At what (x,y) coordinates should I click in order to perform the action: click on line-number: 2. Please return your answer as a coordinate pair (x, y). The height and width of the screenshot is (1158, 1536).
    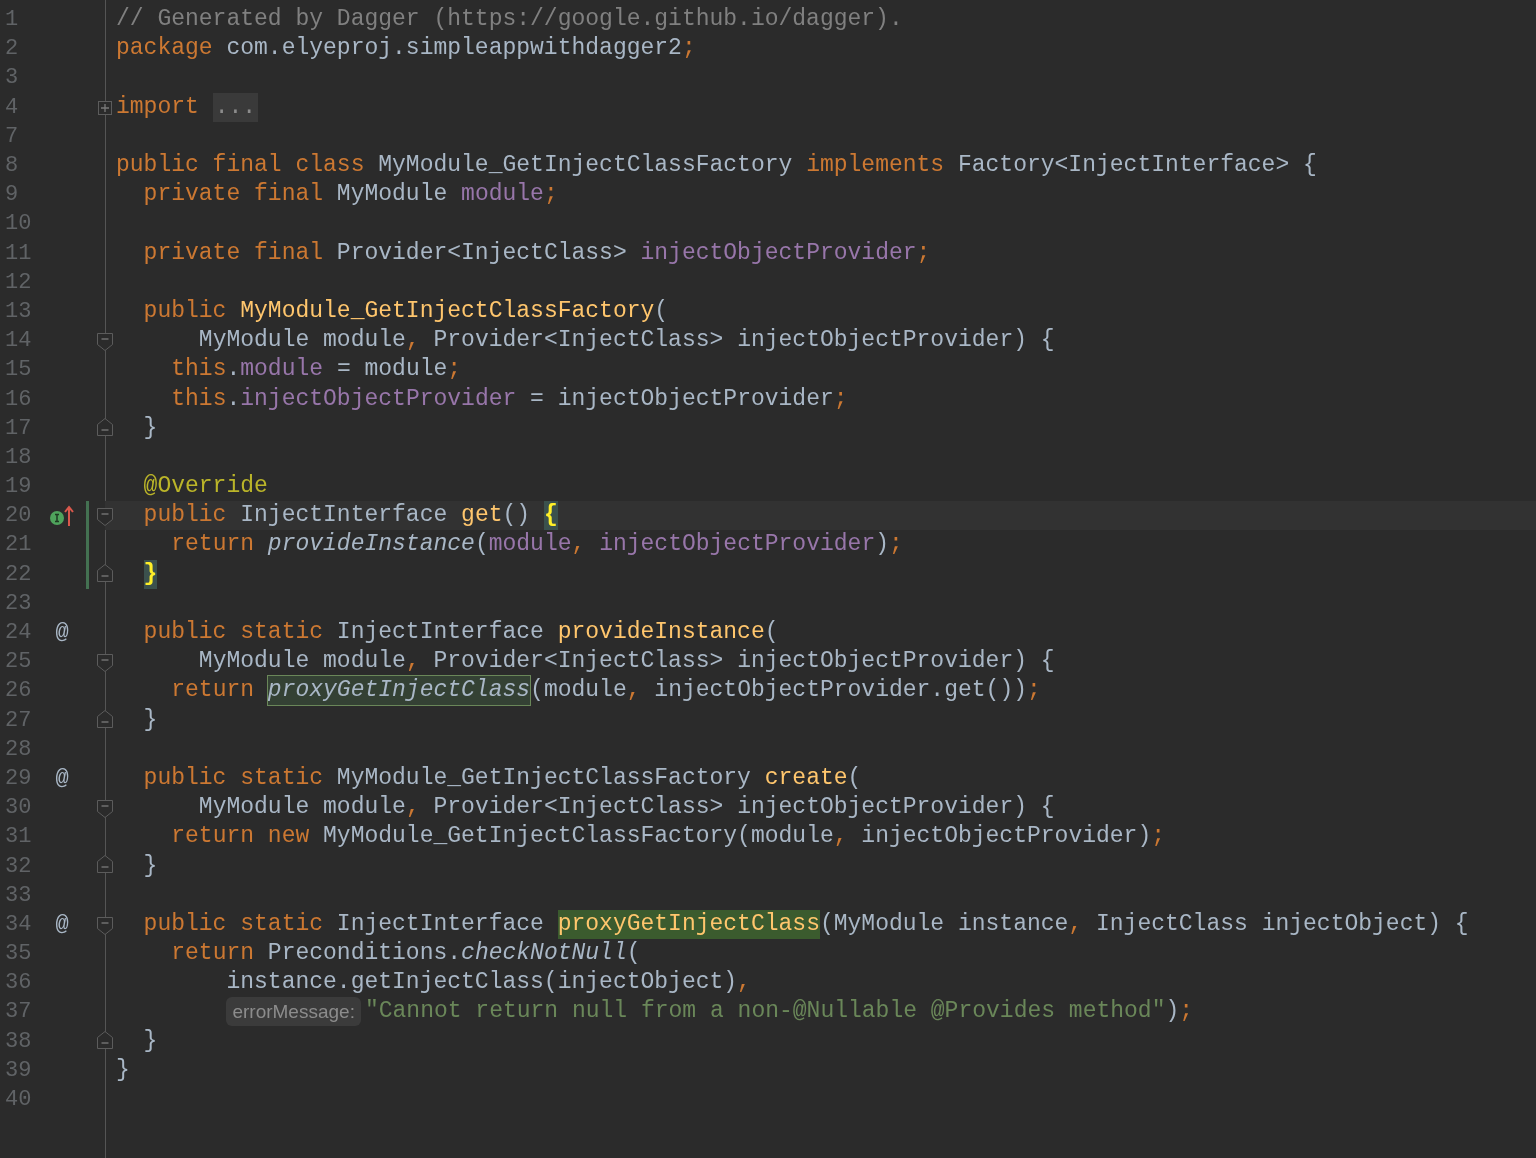
    Looking at the image, I should click on (12, 49).